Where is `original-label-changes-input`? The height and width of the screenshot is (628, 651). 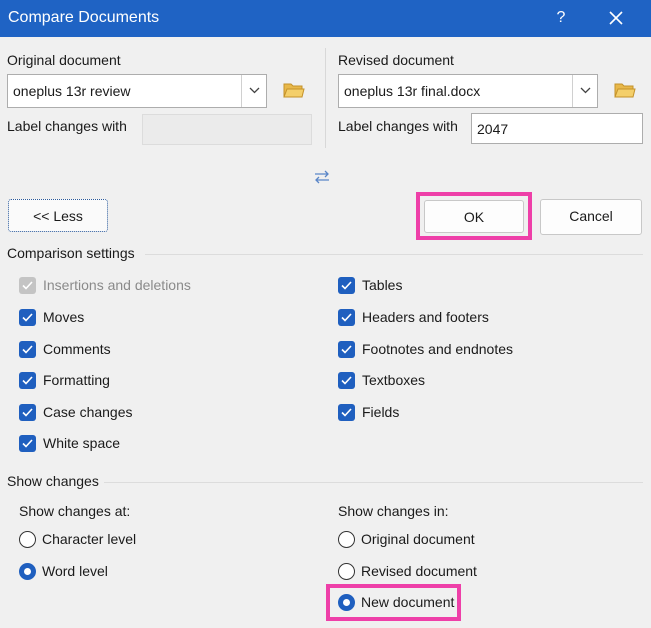 original-label-changes-input is located at coordinates (227, 129).